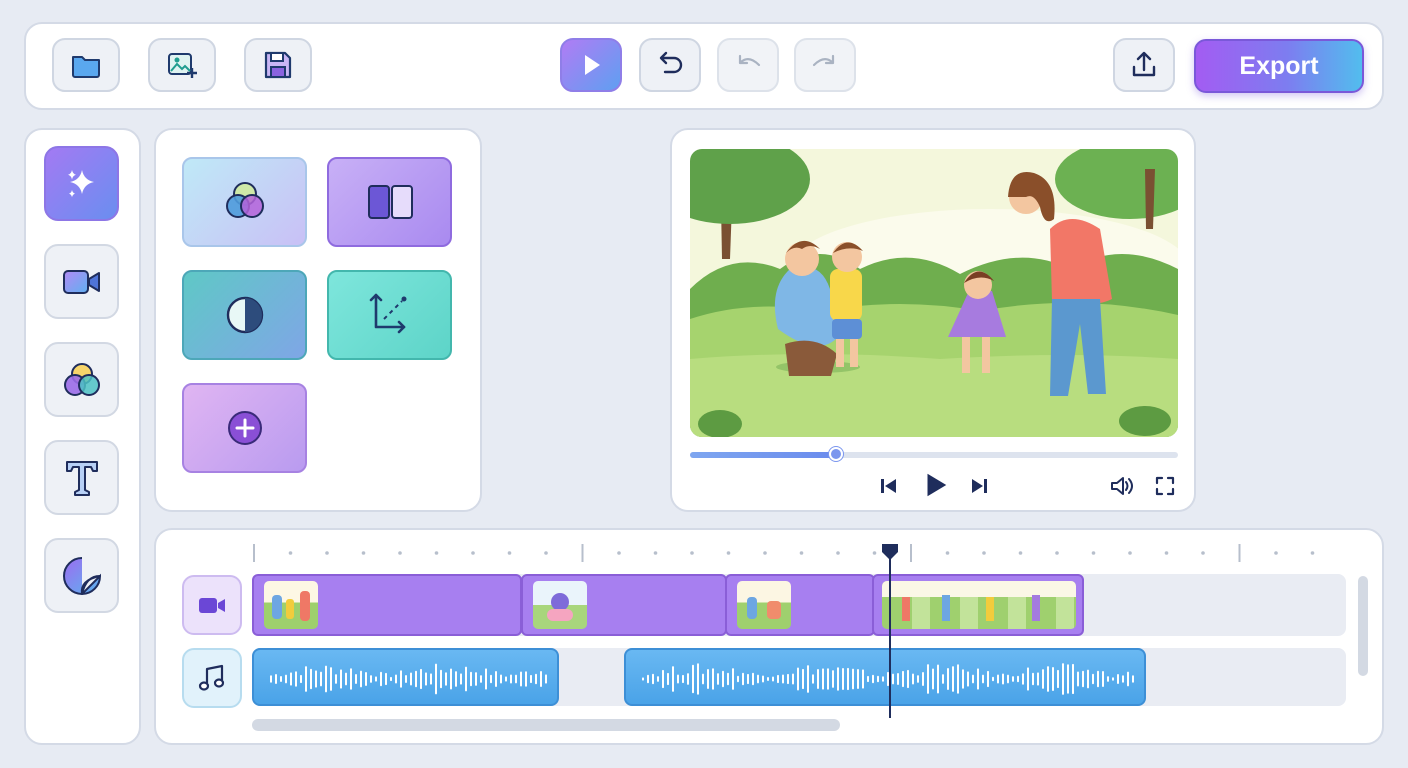 This screenshot has height=768, width=1408. What do you see at coordinates (1144, 65) in the screenshot?
I see `share-button` at bounding box center [1144, 65].